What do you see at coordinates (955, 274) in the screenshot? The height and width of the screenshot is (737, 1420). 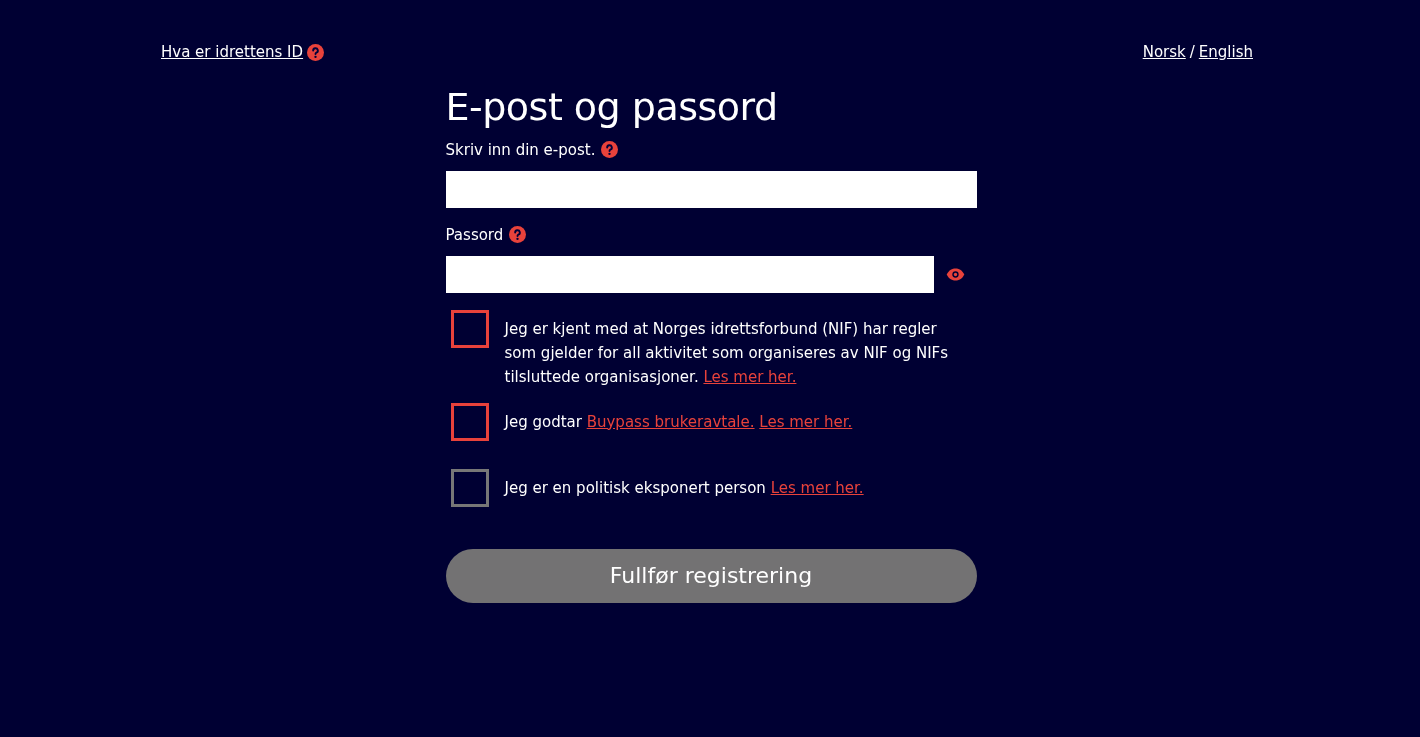 I see `eye-icon` at bounding box center [955, 274].